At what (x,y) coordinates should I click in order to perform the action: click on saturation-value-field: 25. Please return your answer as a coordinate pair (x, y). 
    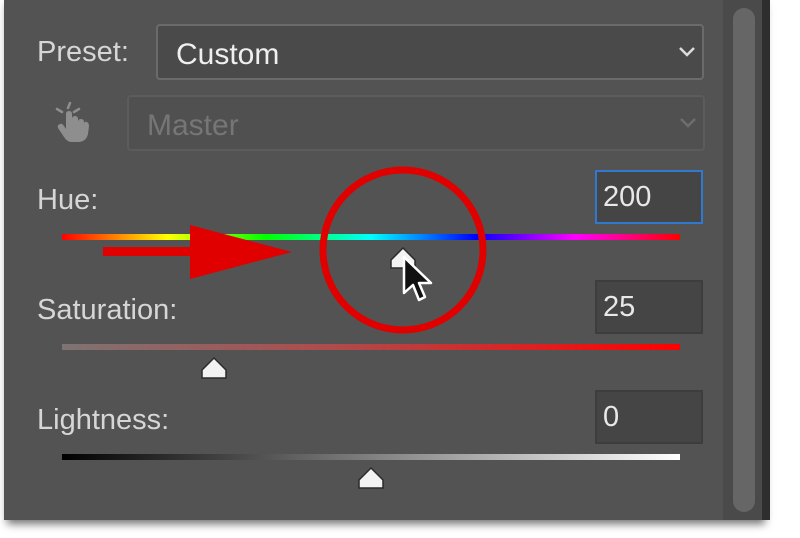
    Looking at the image, I should click on (649, 307).